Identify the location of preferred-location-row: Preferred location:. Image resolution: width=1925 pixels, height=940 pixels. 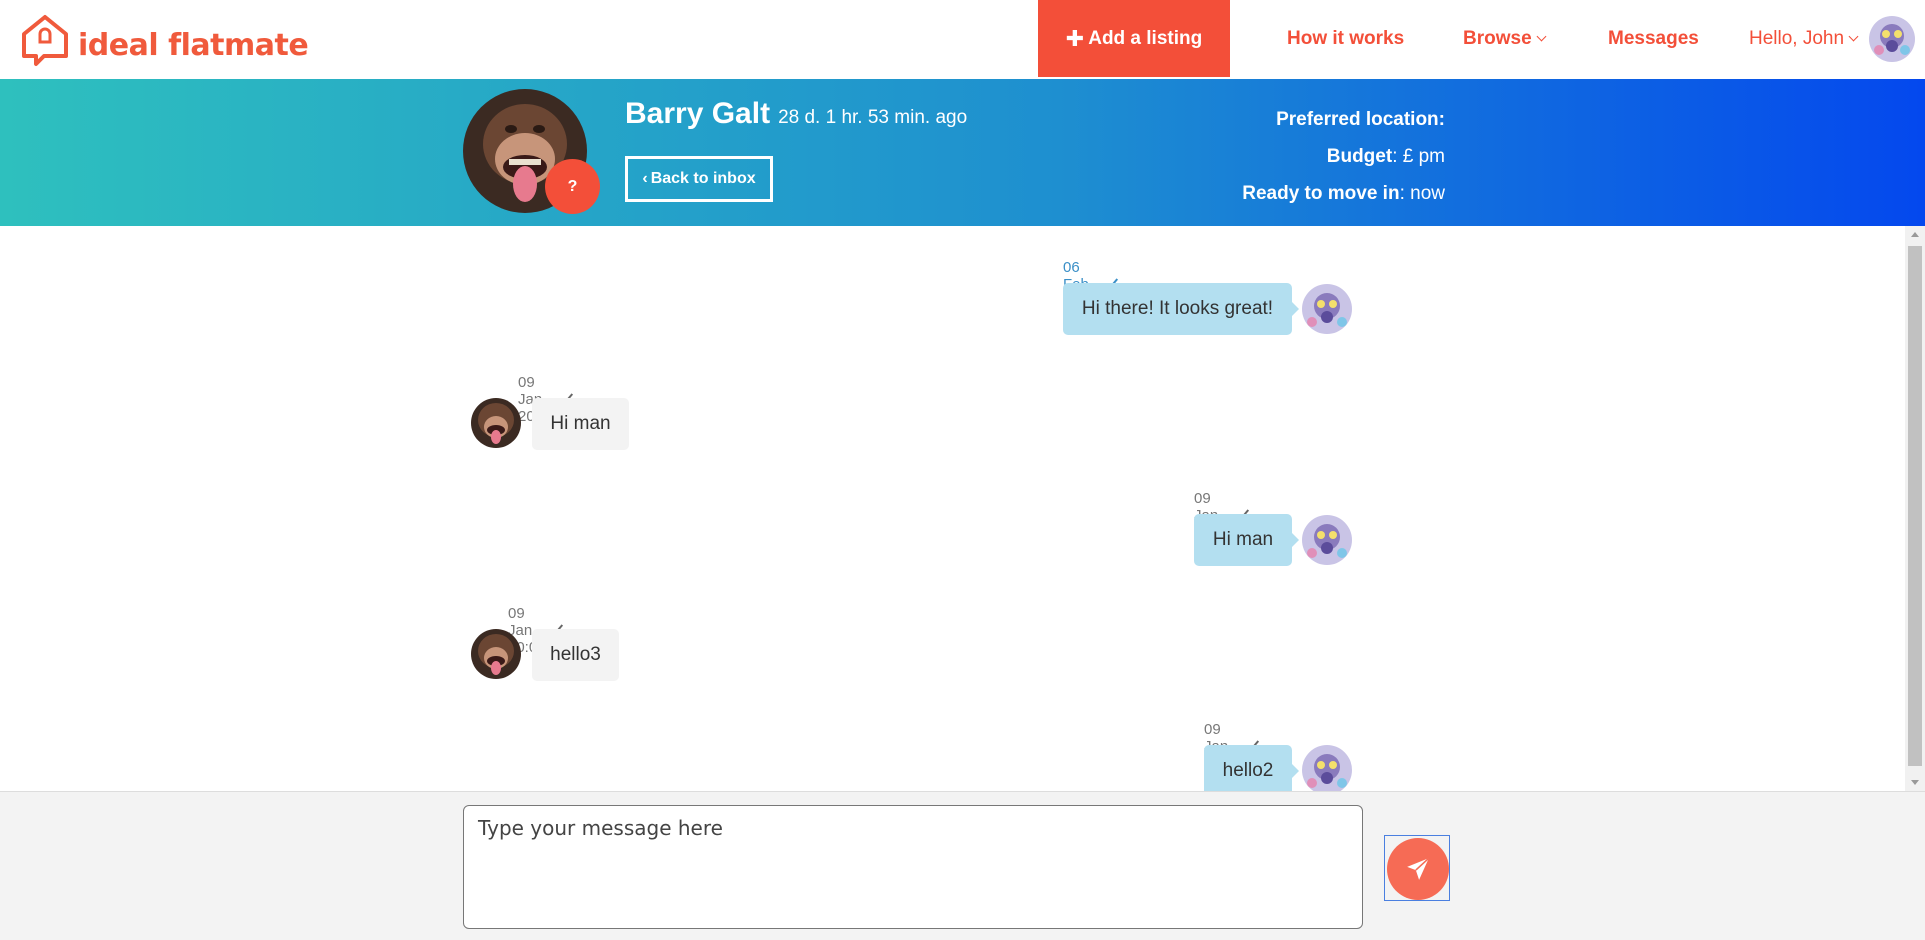
(1343, 119).